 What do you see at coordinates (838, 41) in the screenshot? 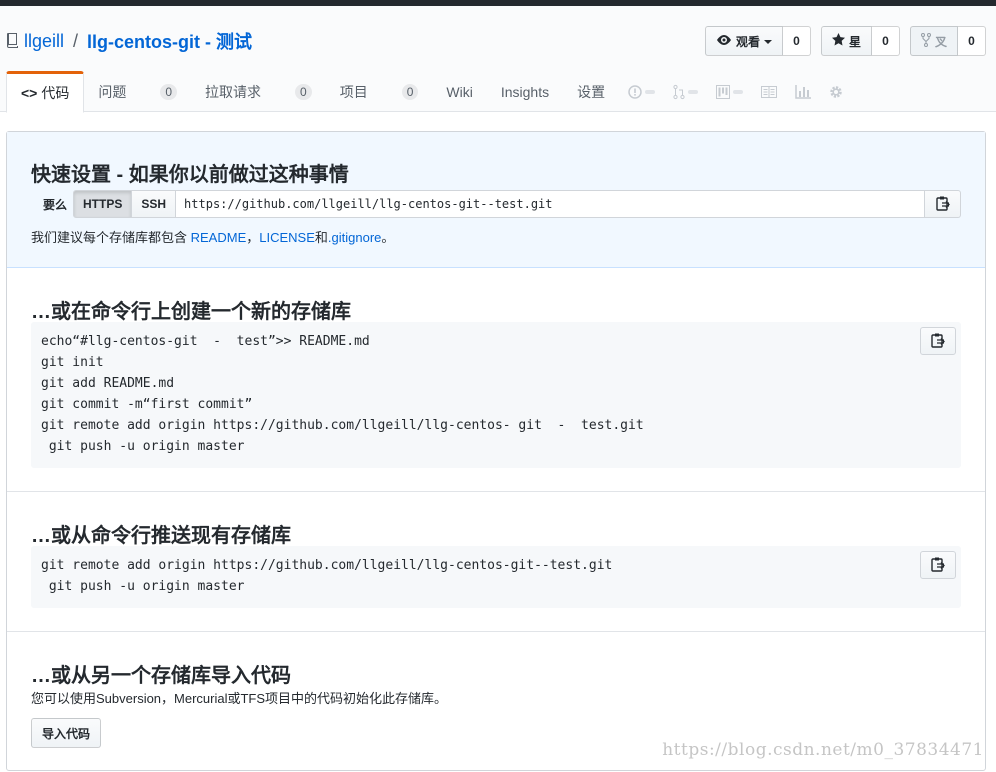
I see `star-icon` at bounding box center [838, 41].